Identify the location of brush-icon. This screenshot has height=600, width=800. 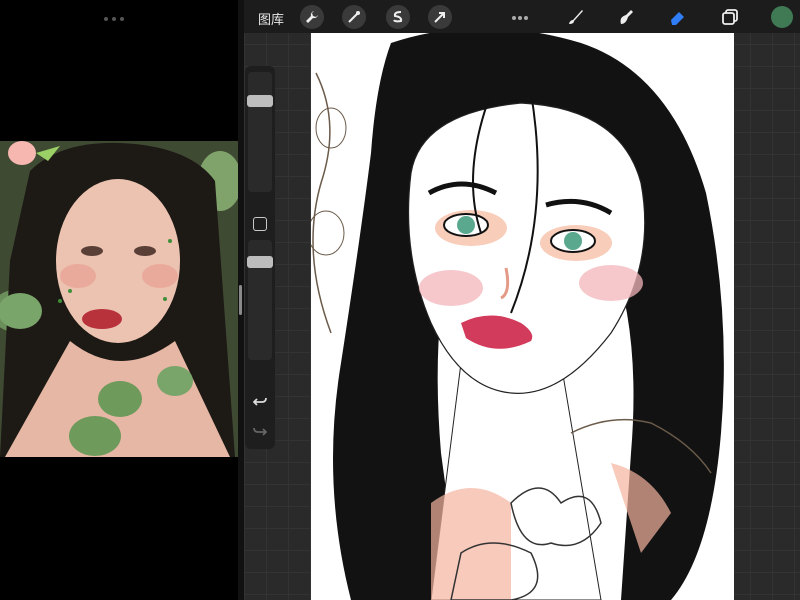
(576, 17).